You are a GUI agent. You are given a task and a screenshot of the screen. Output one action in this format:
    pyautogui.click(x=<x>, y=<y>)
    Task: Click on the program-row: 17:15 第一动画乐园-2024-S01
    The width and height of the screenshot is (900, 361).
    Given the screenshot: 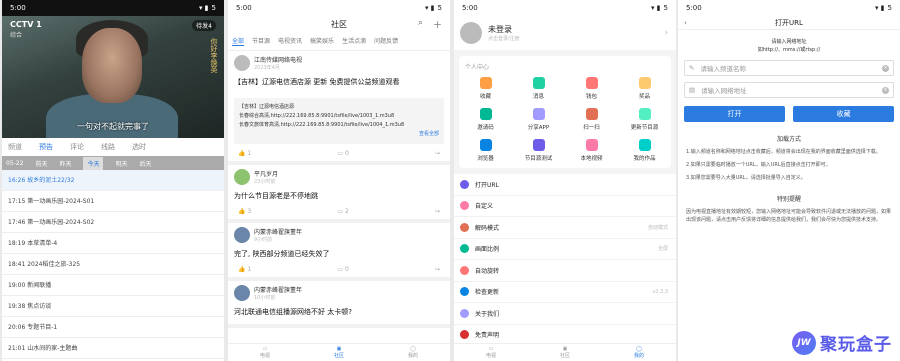 What is the action you would take?
    pyautogui.click(x=113, y=201)
    